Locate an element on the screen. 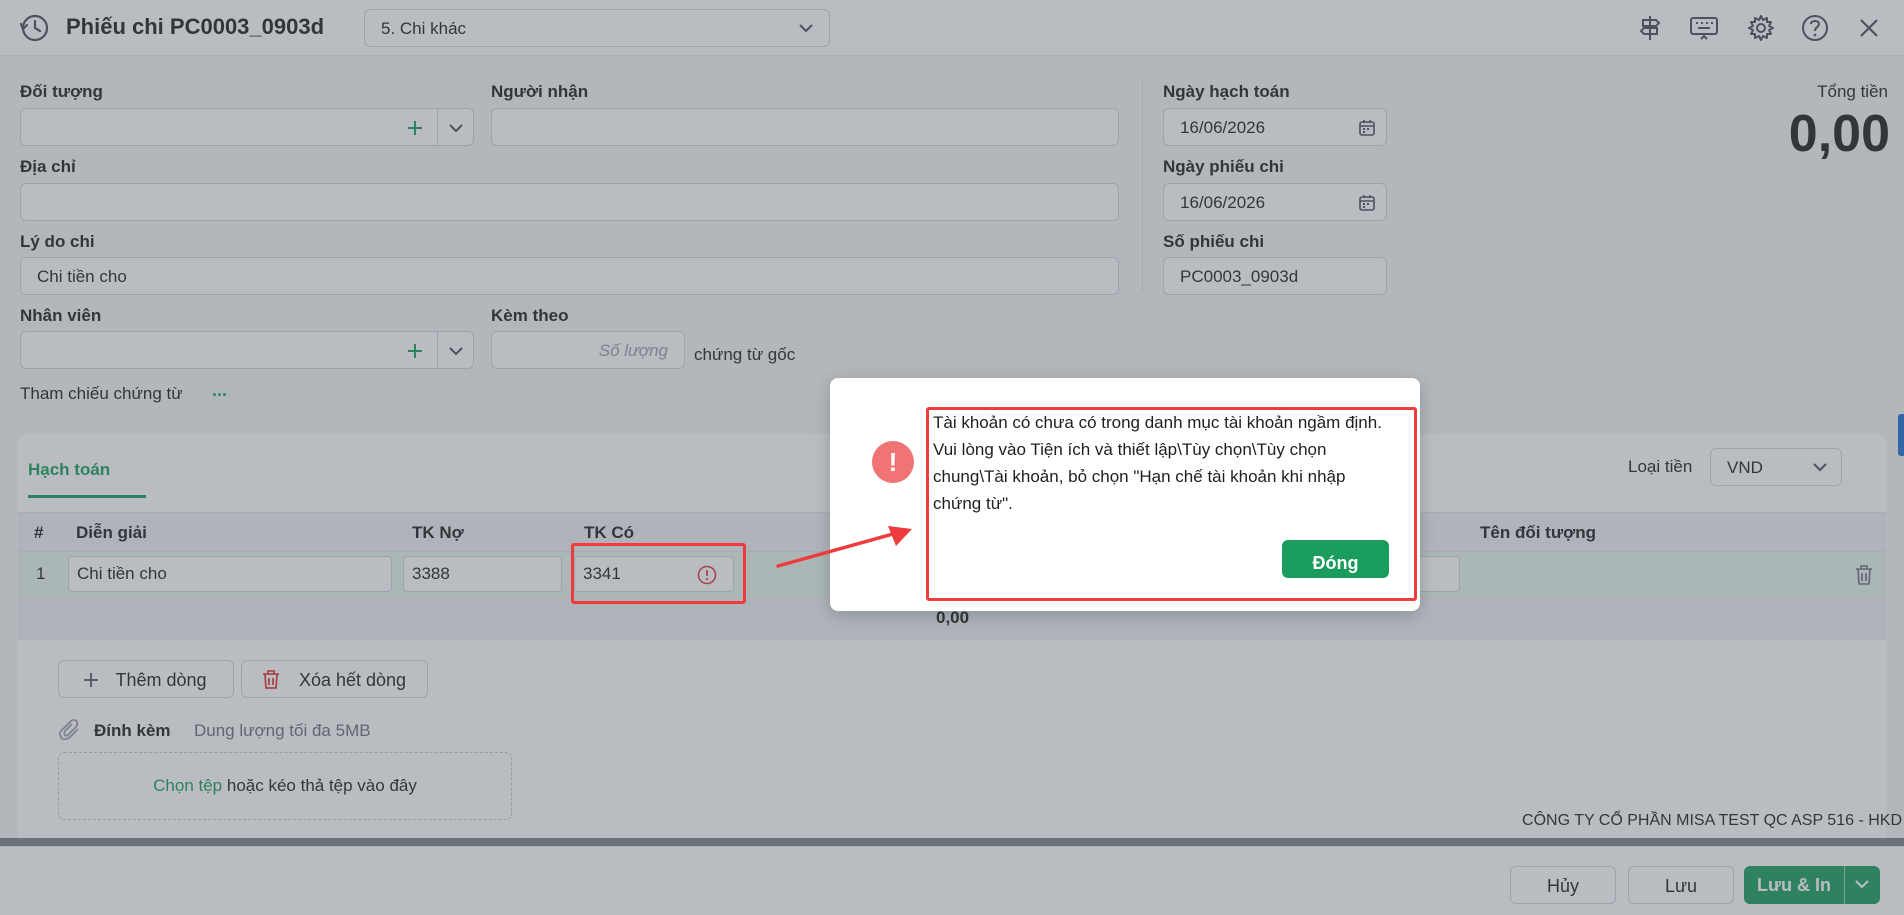  annotation-highlight-tk-co is located at coordinates (658, 573).